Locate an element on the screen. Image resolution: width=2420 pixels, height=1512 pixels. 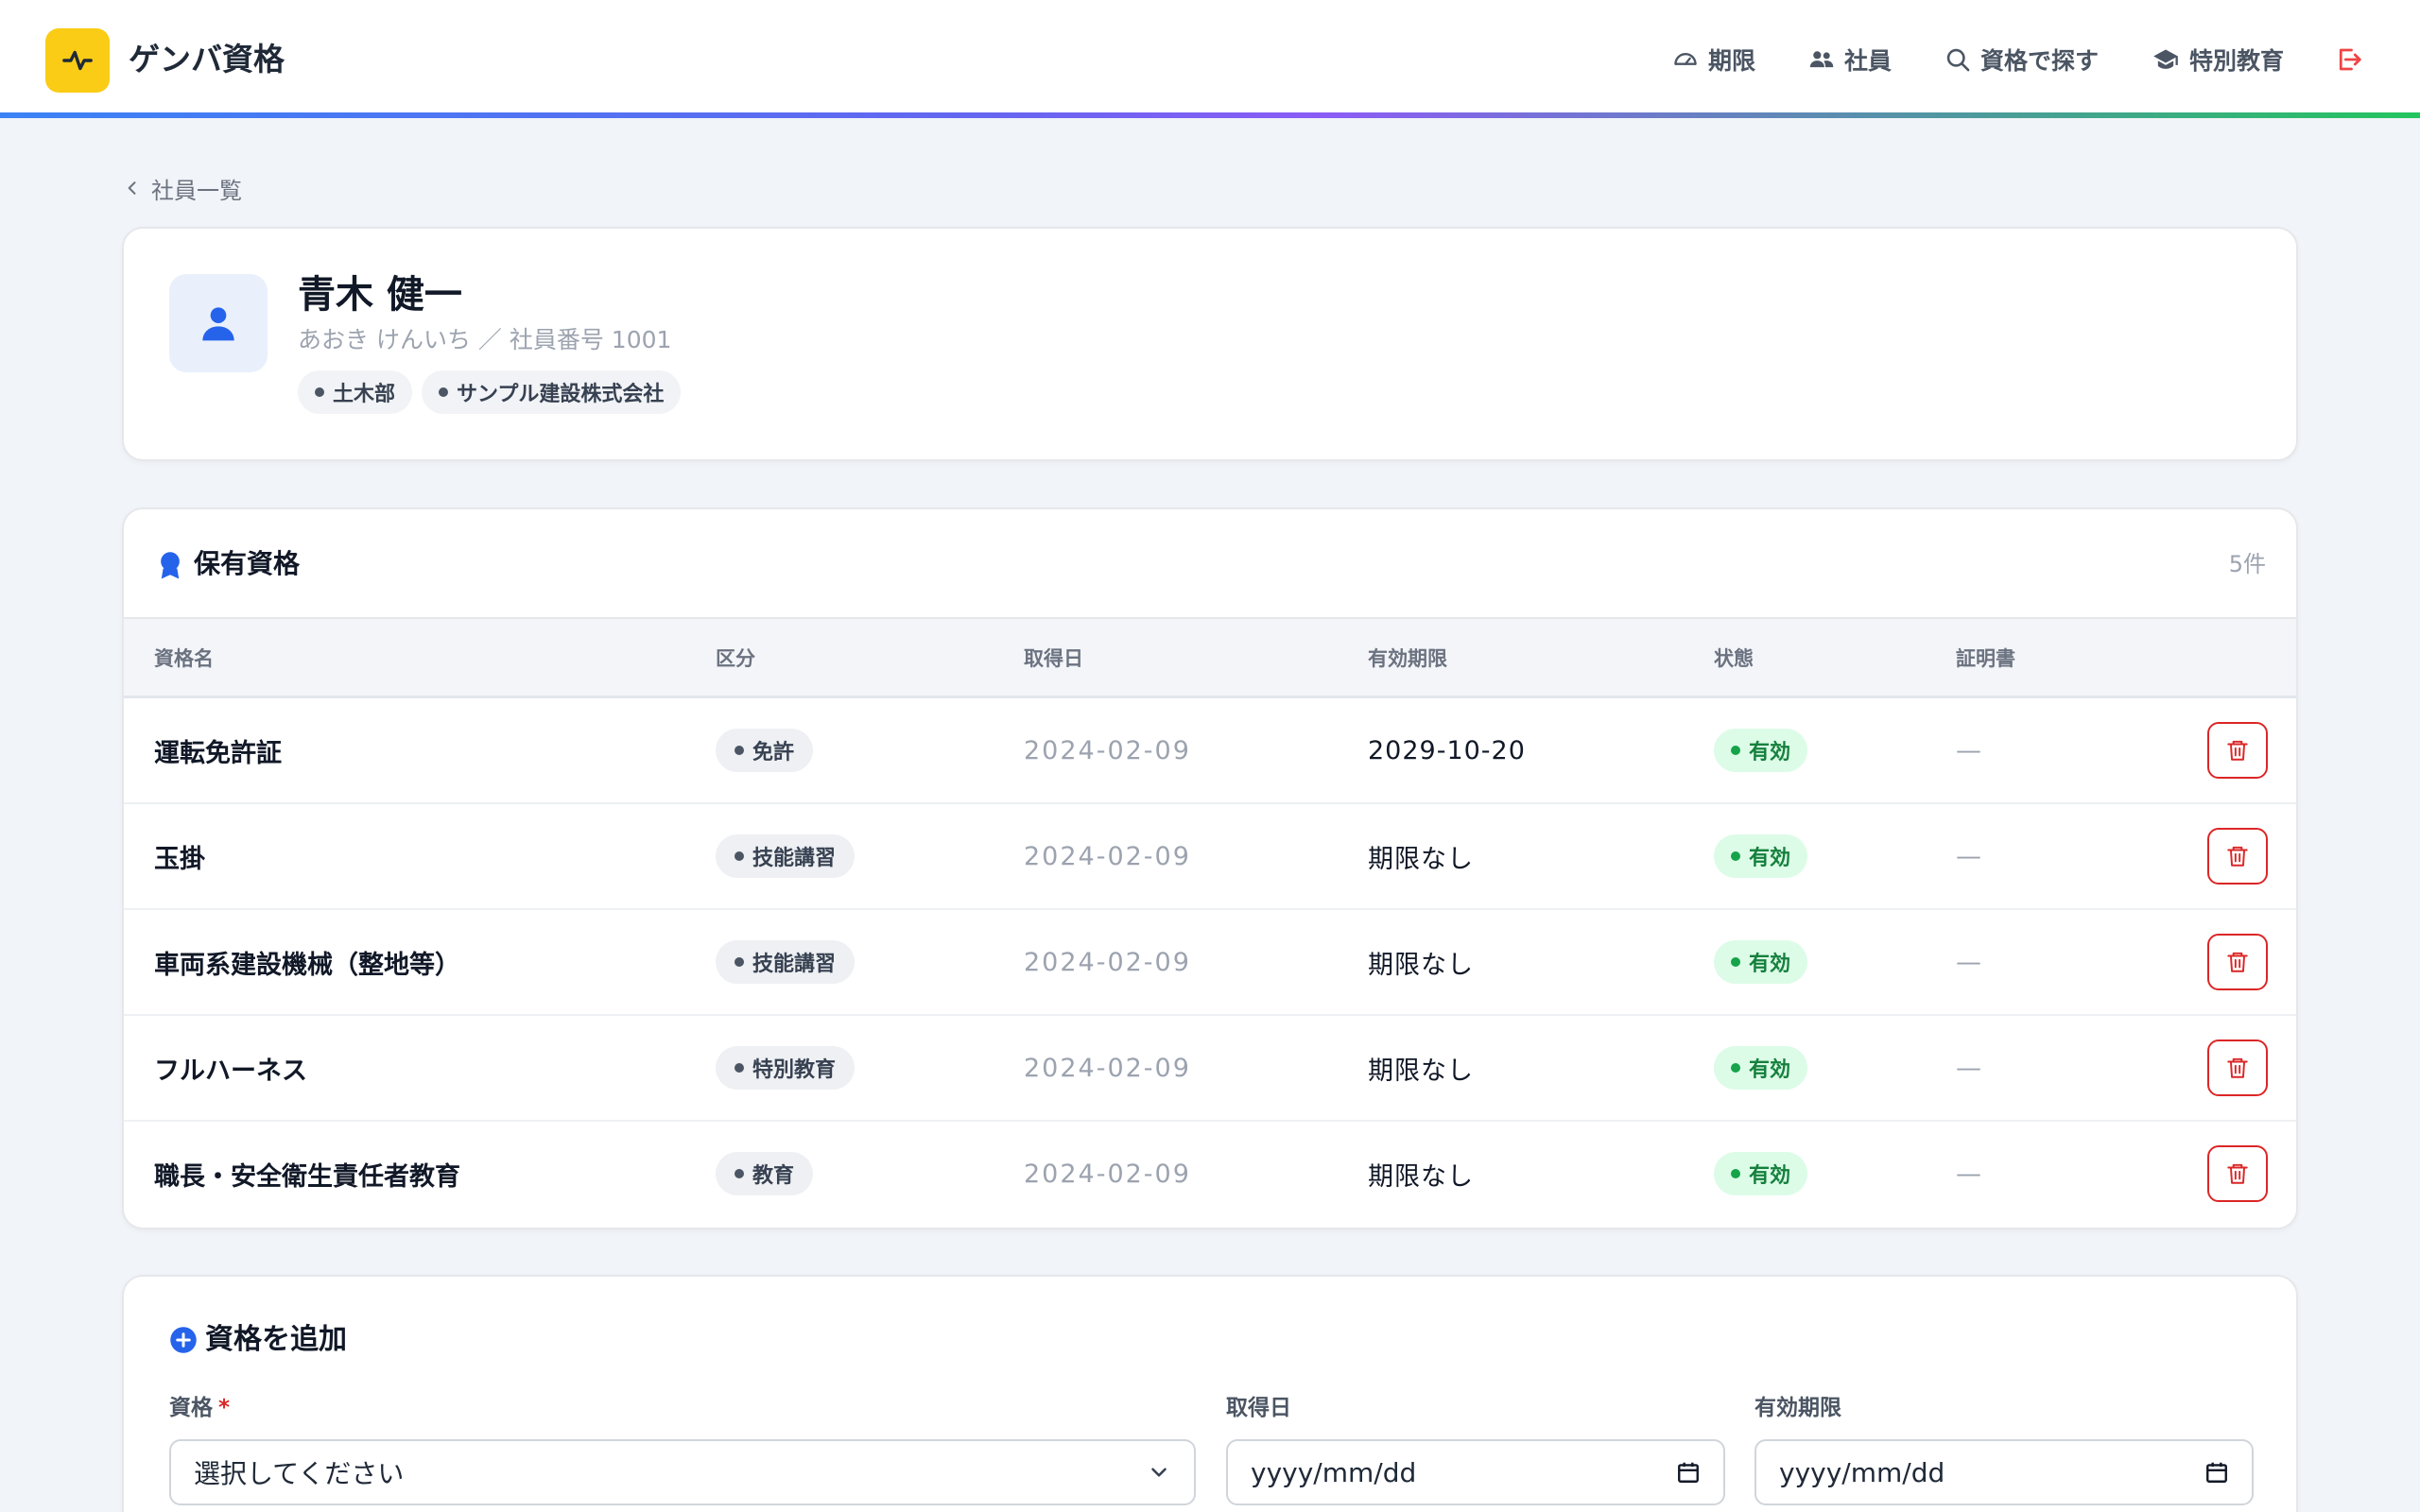
nav-label: 特別教育 is located at coordinates (2236, 61).